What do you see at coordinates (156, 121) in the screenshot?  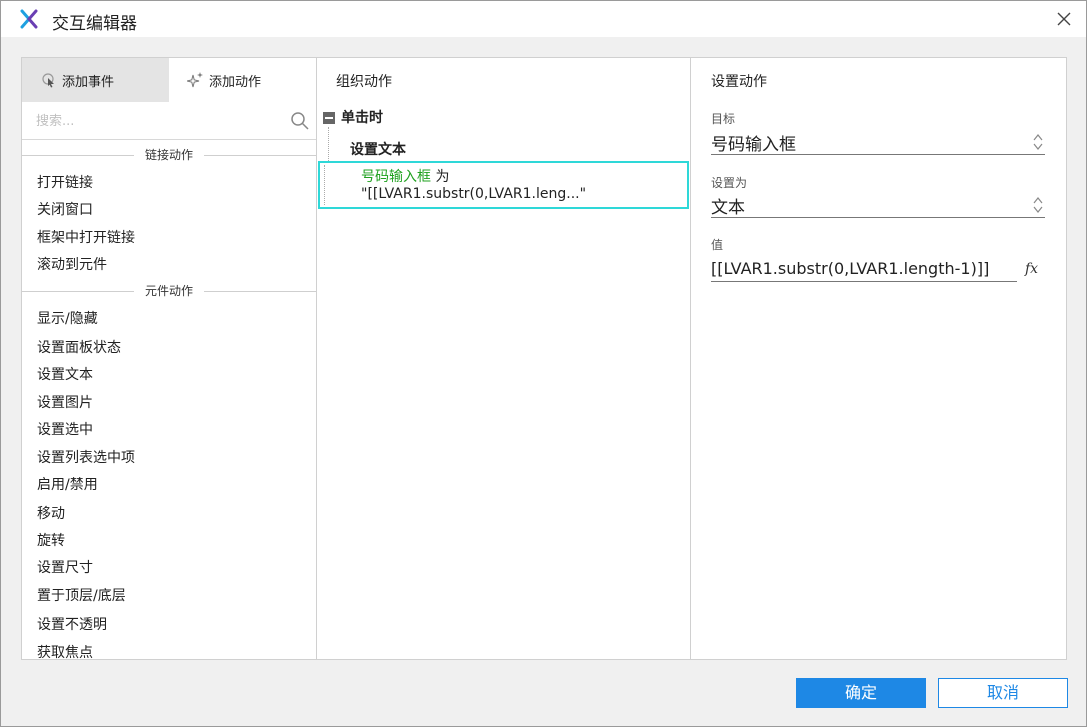 I see `search-input` at bounding box center [156, 121].